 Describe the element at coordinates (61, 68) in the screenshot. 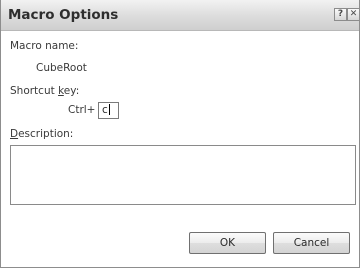

I see `macro-name-value: CubeRoot` at that location.